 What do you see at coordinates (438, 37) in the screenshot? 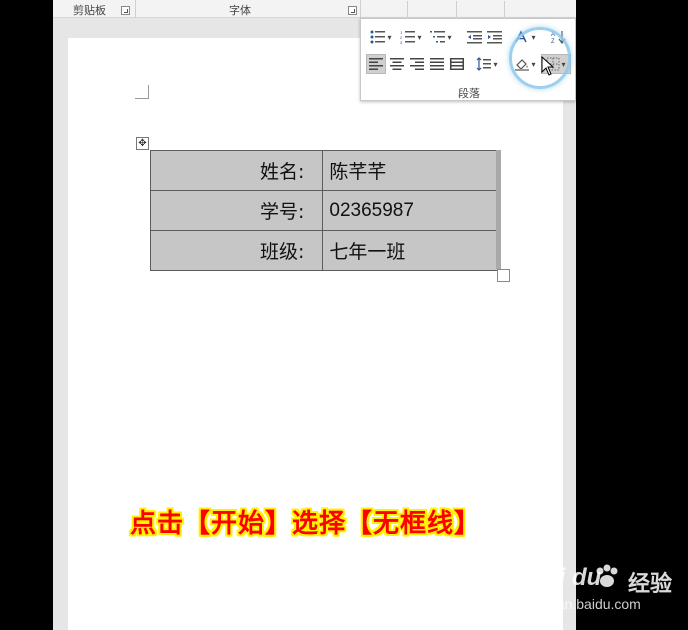
I see `multilevel-list-icon` at bounding box center [438, 37].